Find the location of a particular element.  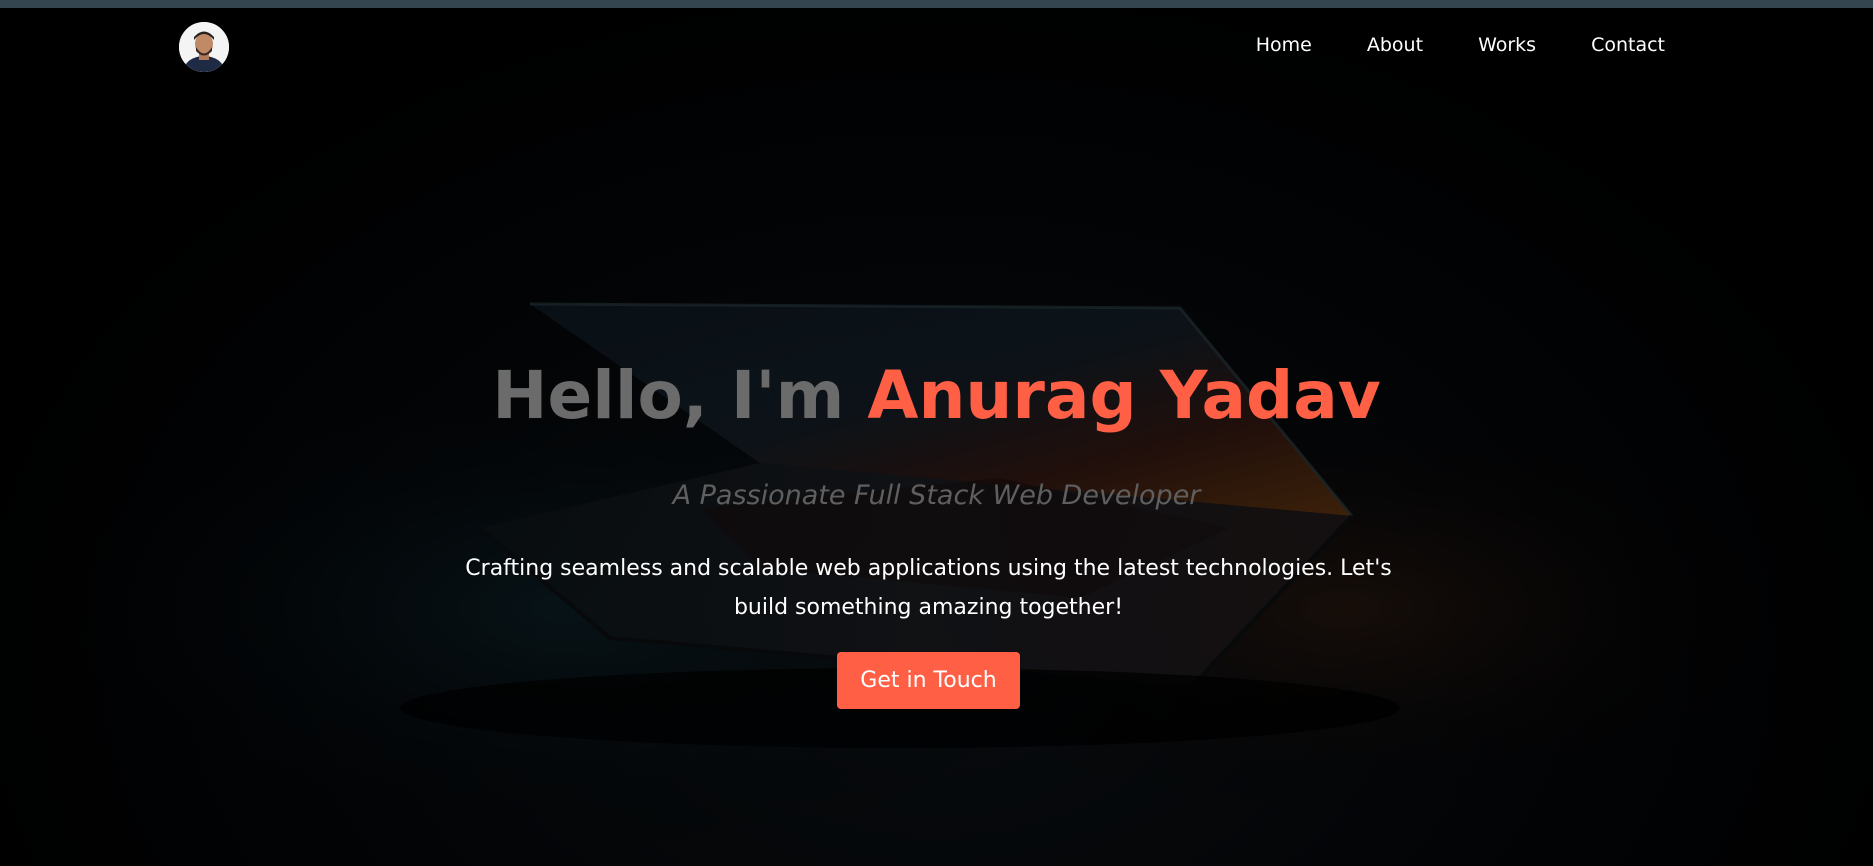

nav-link-works: Works is located at coordinates (1507, 45).